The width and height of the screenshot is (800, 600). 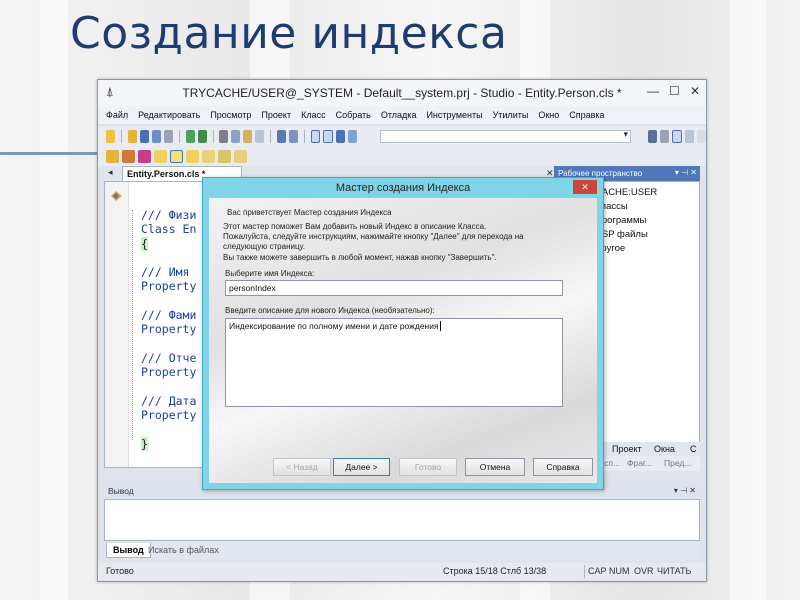 I want to click on new-parameter-icon, so click(x=160, y=156).